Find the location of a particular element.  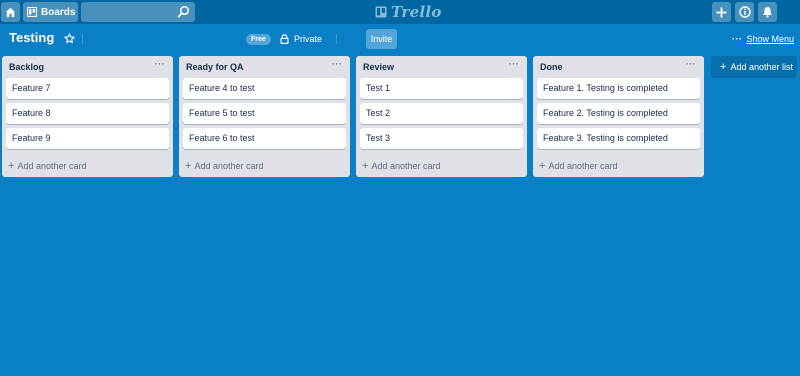

search-icon is located at coordinates (183, 11).